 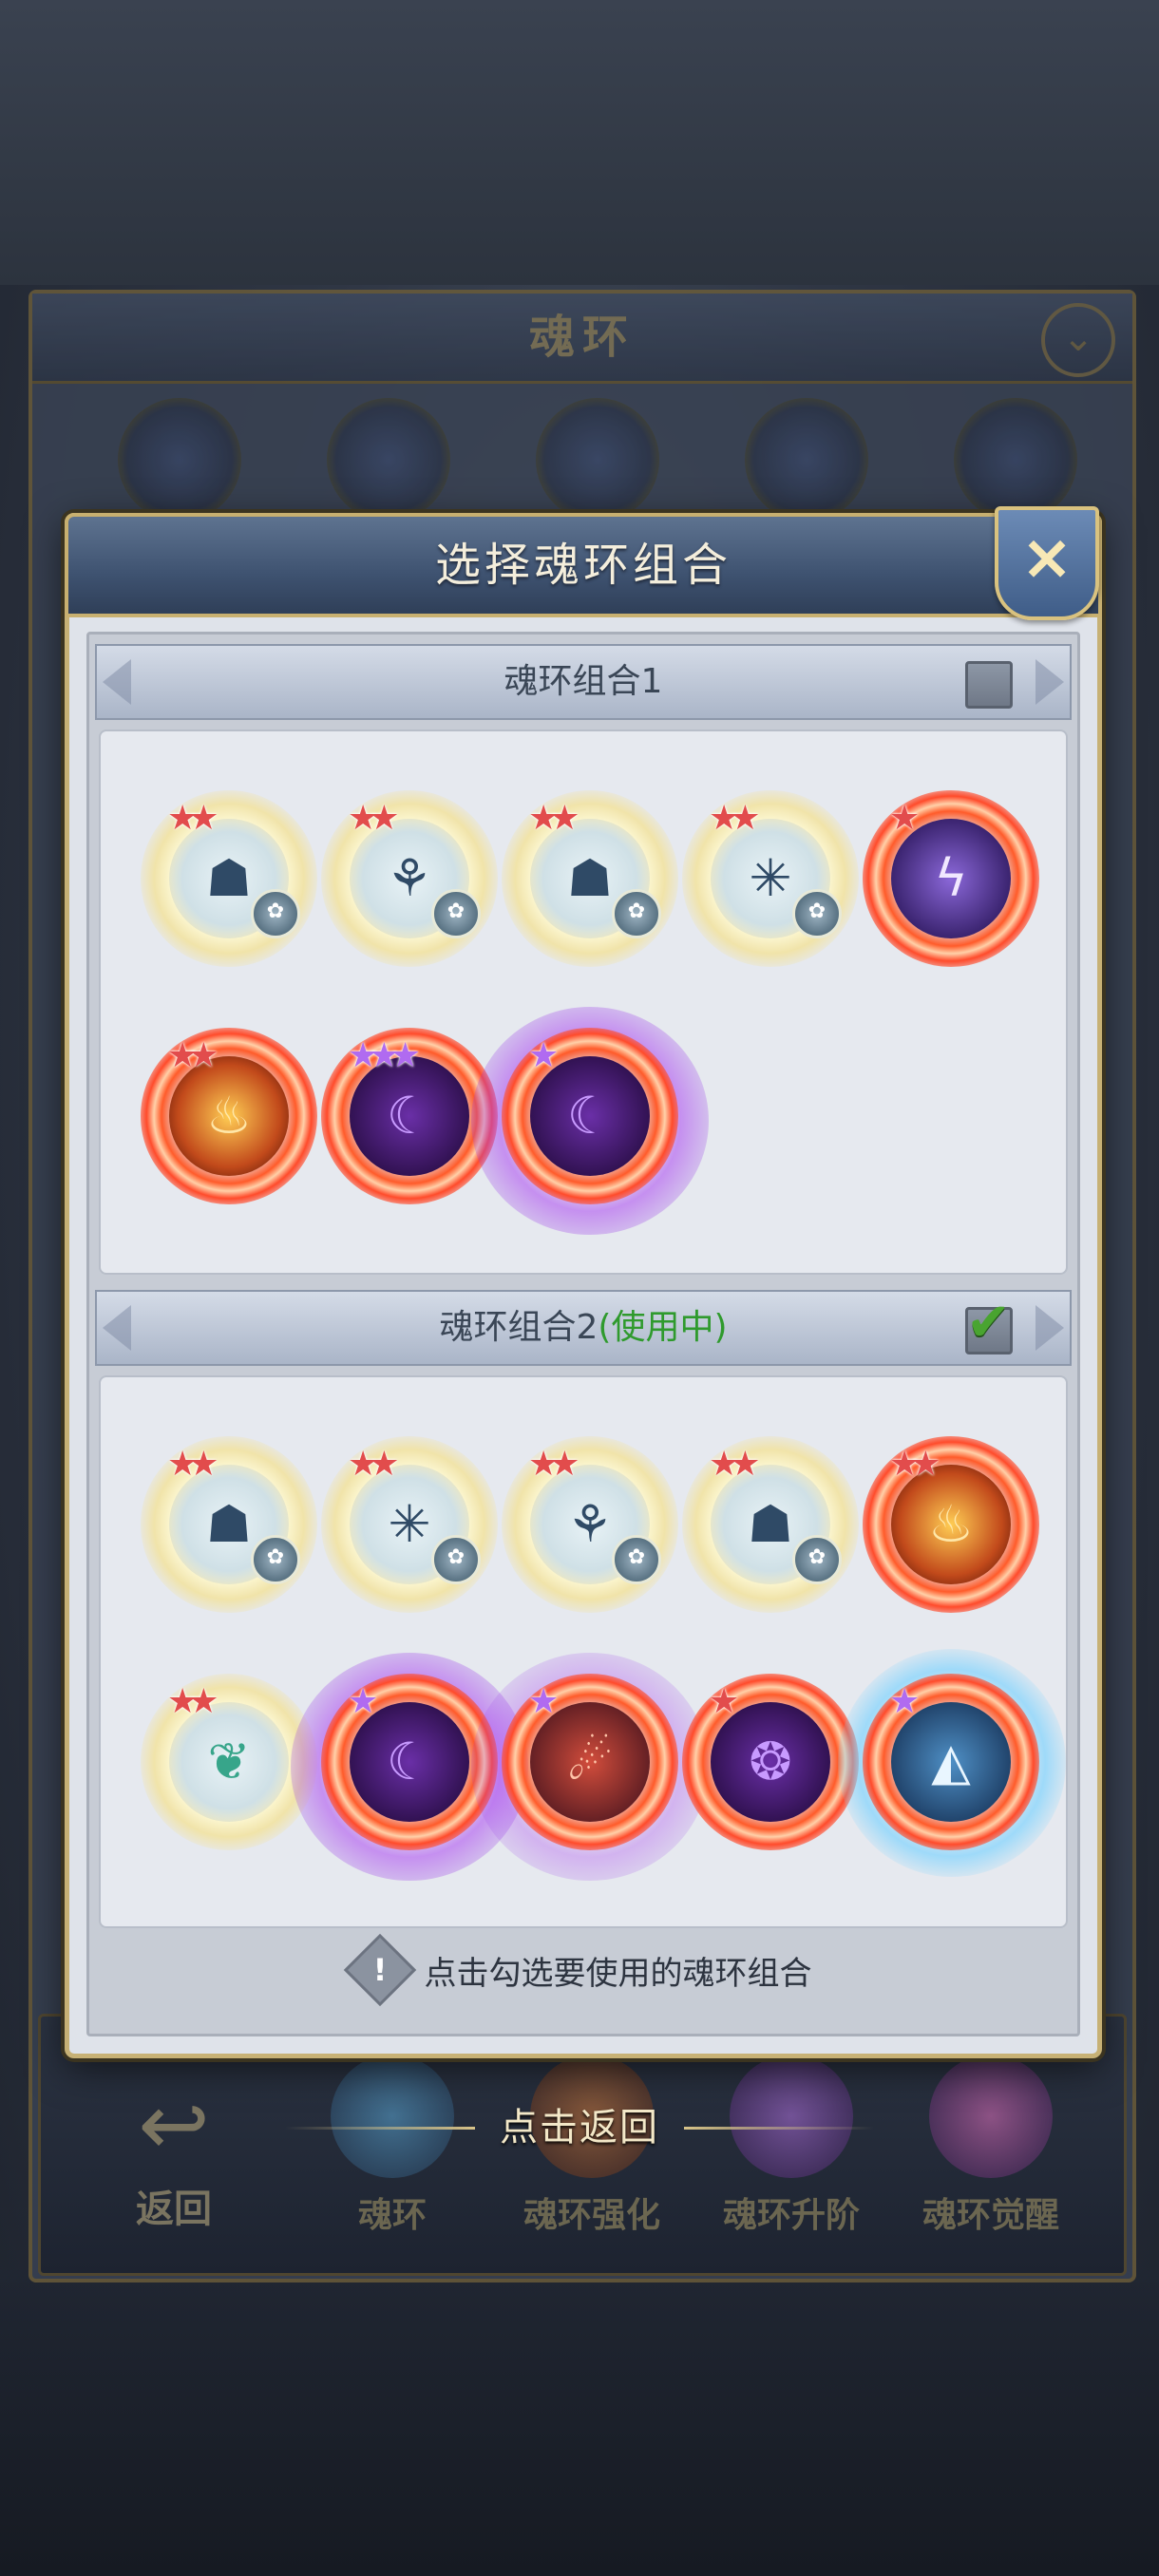 I want to click on group-1-title: 魂环组合1, so click(x=583, y=682).